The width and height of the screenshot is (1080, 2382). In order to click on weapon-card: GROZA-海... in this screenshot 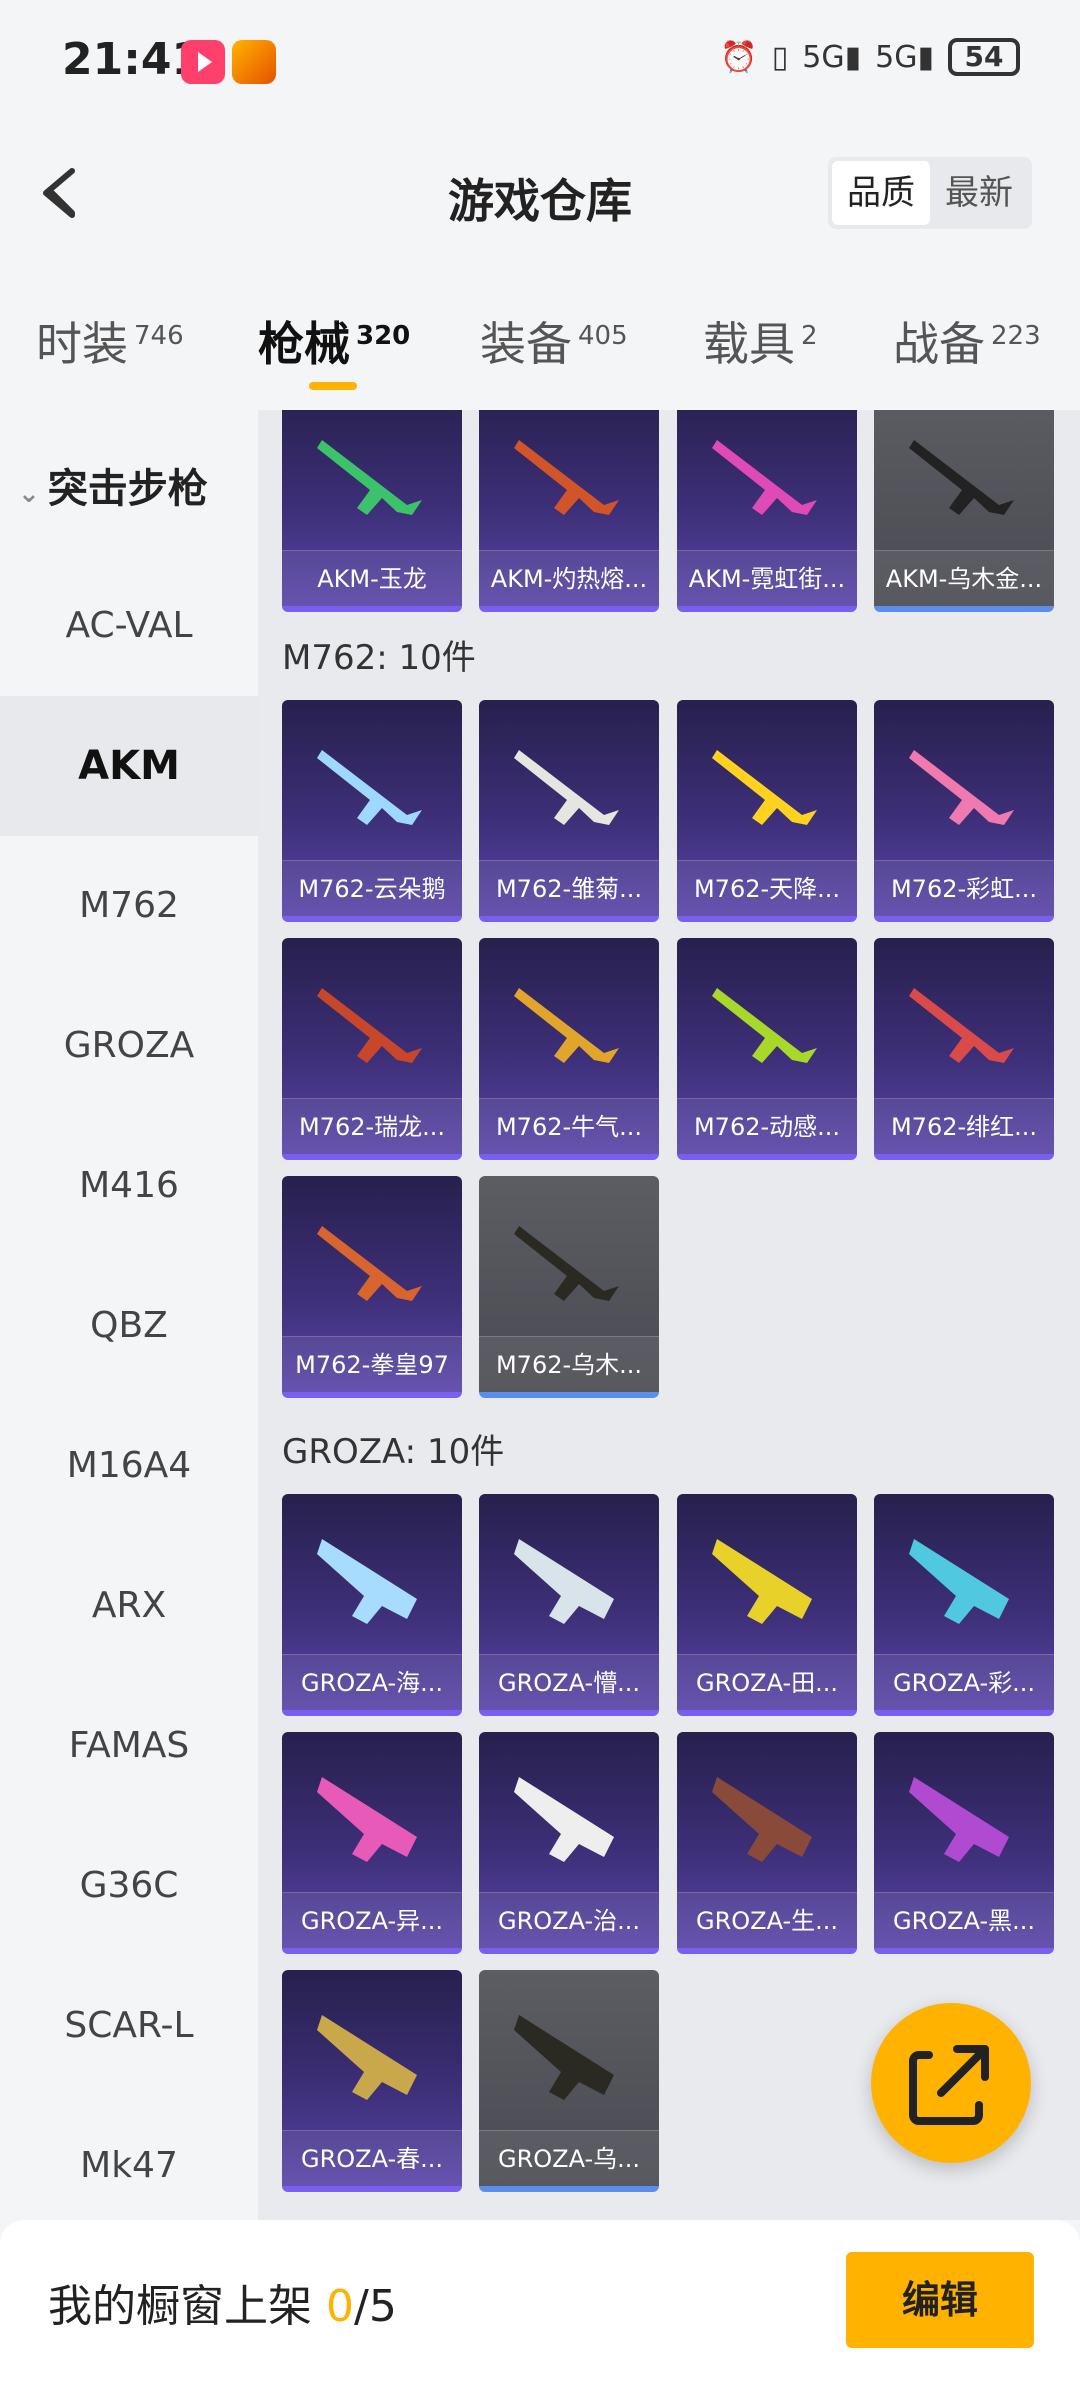, I will do `click(372, 1605)`.